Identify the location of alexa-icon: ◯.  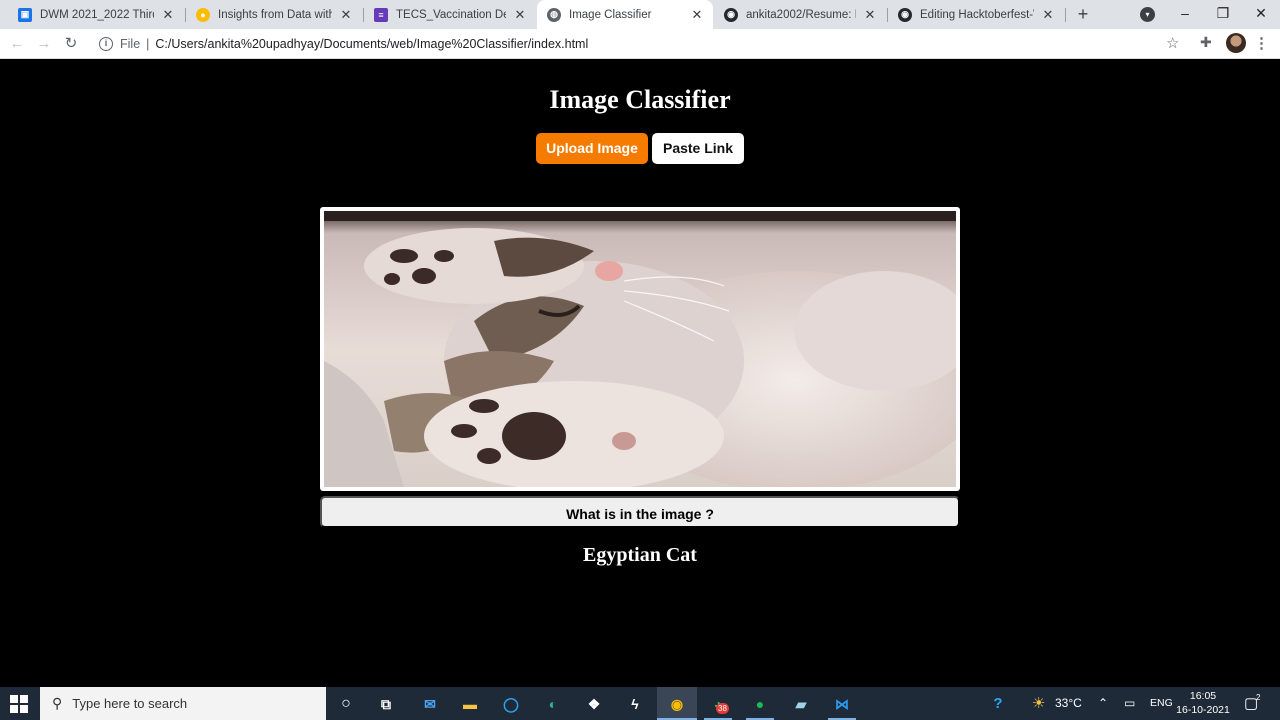
(511, 704).